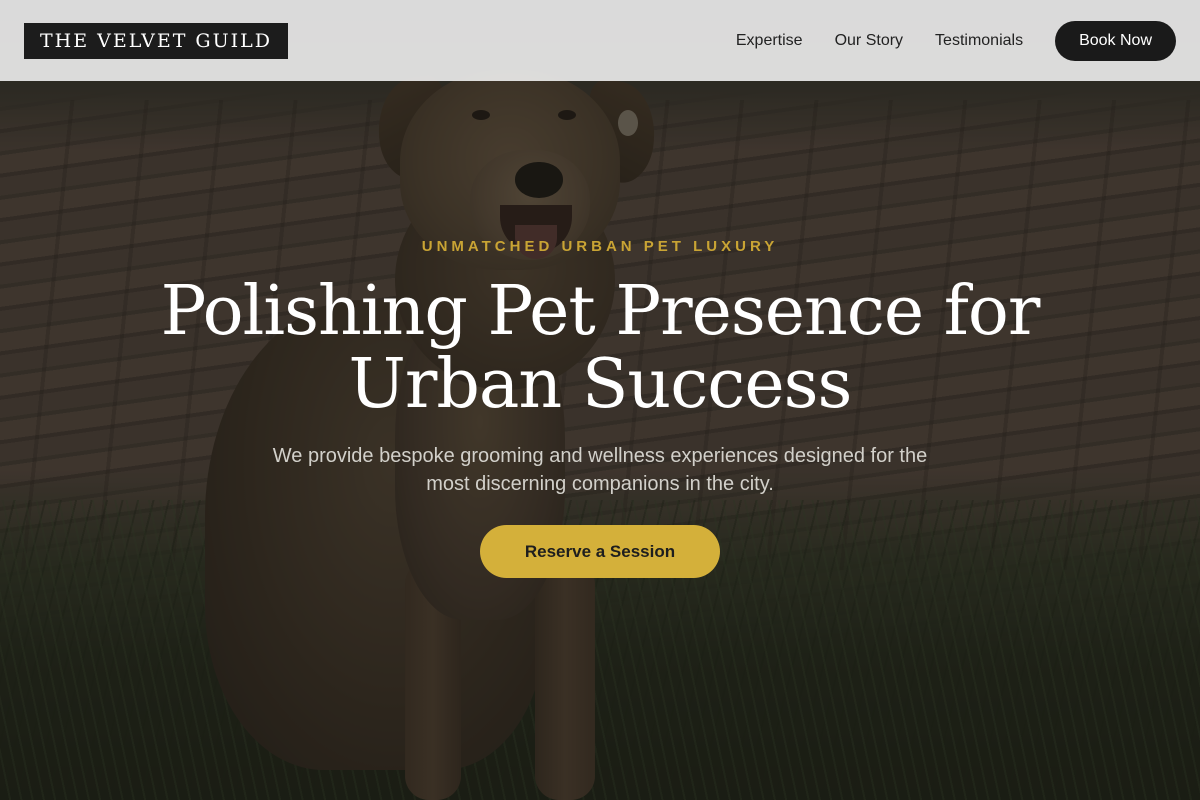 Image resolution: width=1200 pixels, height=800 pixels. Describe the element at coordinates (769, 41) in the screenshot. I see `nav-link-expertise: Expertise` at that location.